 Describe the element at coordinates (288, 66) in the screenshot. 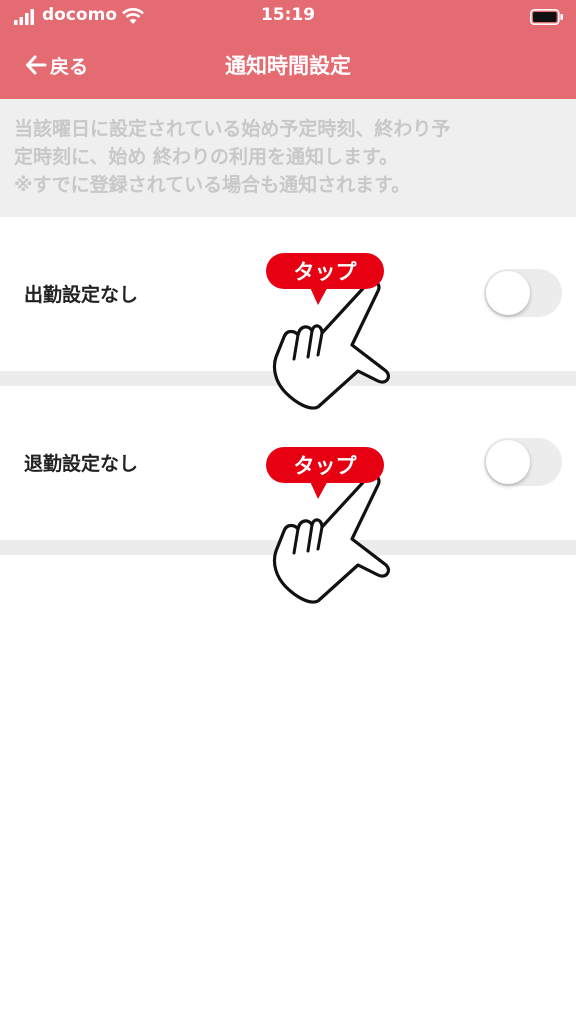

I see `page-title: 通知時間設定` at that location.